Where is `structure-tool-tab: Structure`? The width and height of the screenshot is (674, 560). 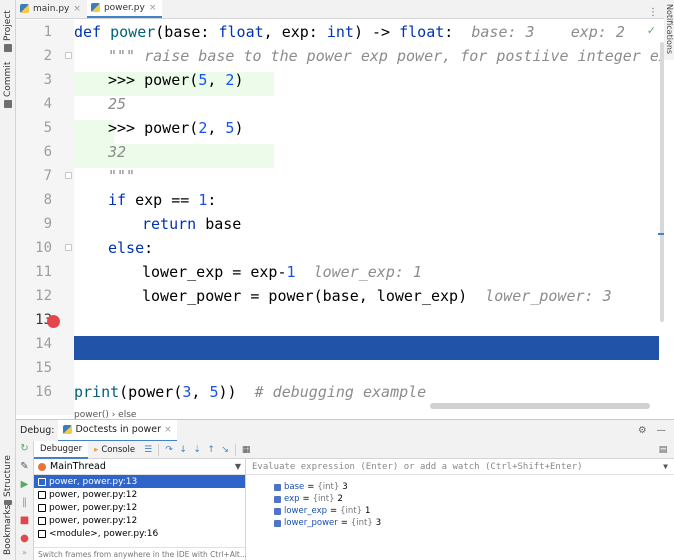
structure-tool-tab: Structure is located at coordinates (8, 480).